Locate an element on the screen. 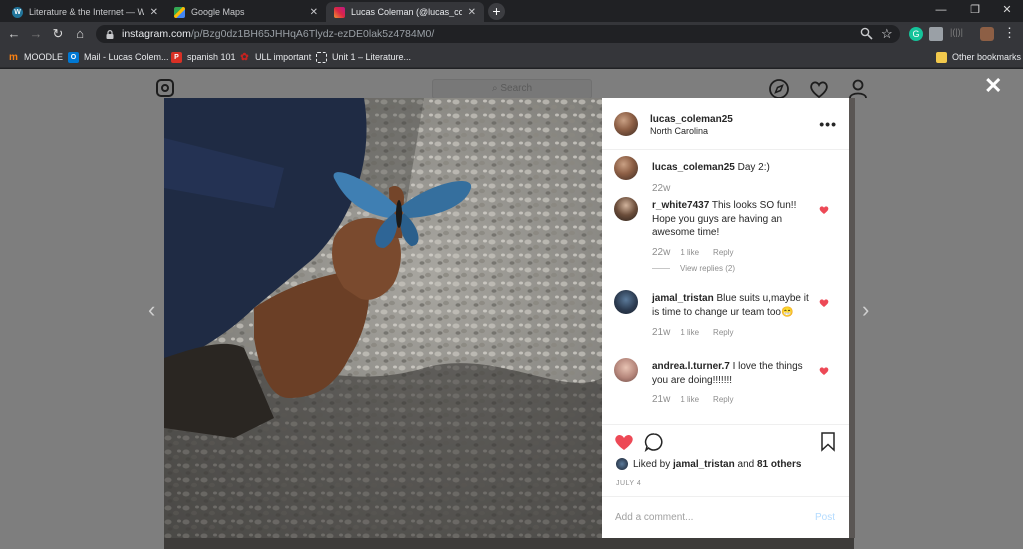 The image size is (1023, 549). profile-icon is located at coordinates (858, 89).